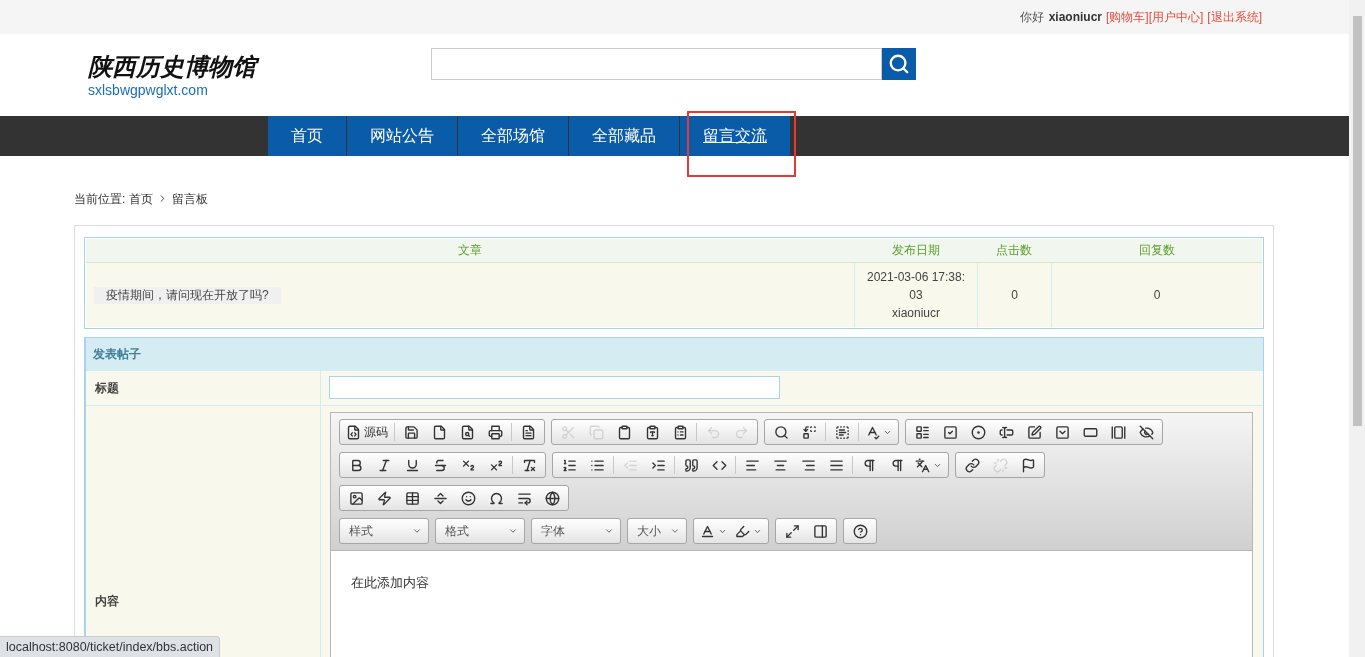 This screenshot has height=657, width=1365. What do you see at coordinates (674, 354) in the screenshot?
I see `form-title: 发表帖子` at bounding box center [674, 354].